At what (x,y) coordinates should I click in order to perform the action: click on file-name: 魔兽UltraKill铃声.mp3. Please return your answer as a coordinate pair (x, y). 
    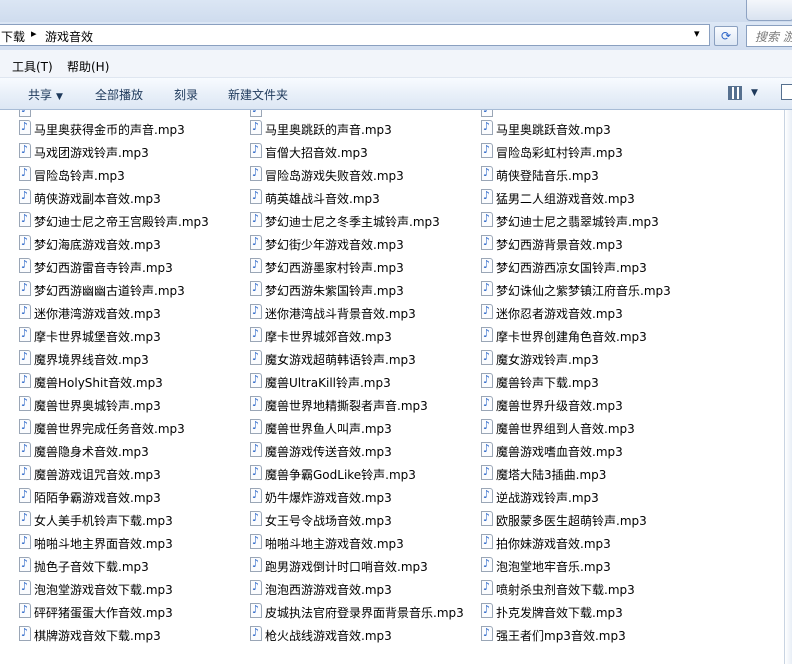
    Looking at the image, I should click on (328, 383).